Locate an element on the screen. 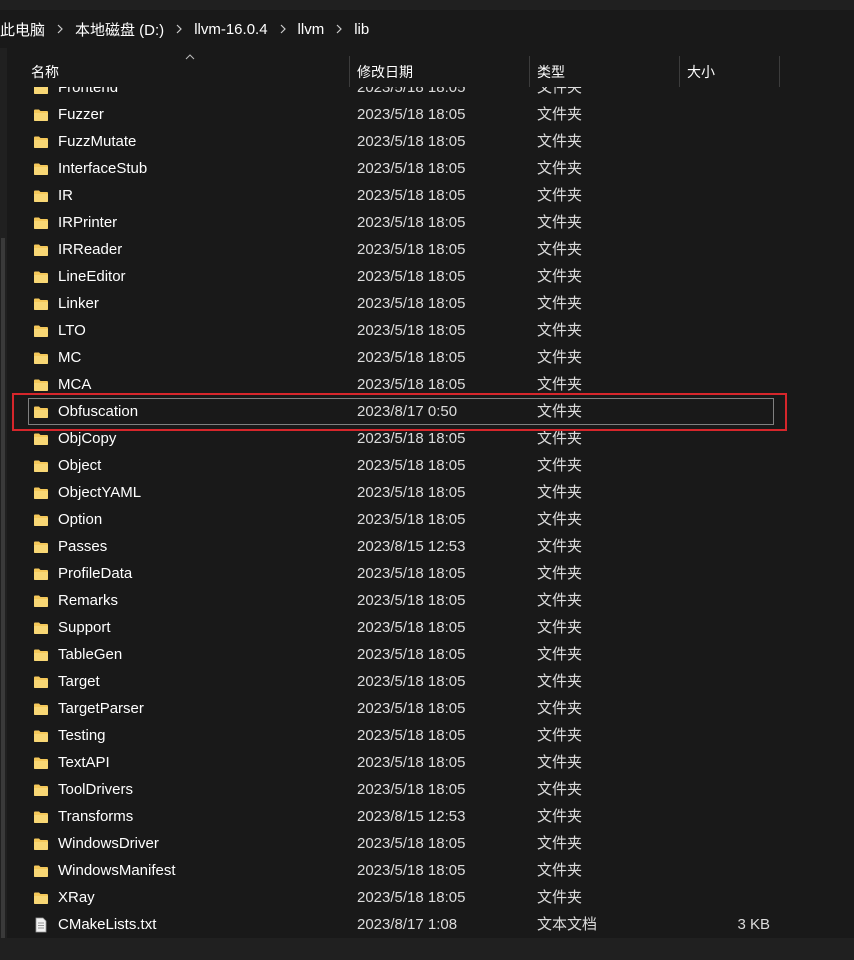 This screenshot has height=960, width=854. table-row: Transforms 2023/8/15 12:53 文件夹 is located at coordinates (431, 816).